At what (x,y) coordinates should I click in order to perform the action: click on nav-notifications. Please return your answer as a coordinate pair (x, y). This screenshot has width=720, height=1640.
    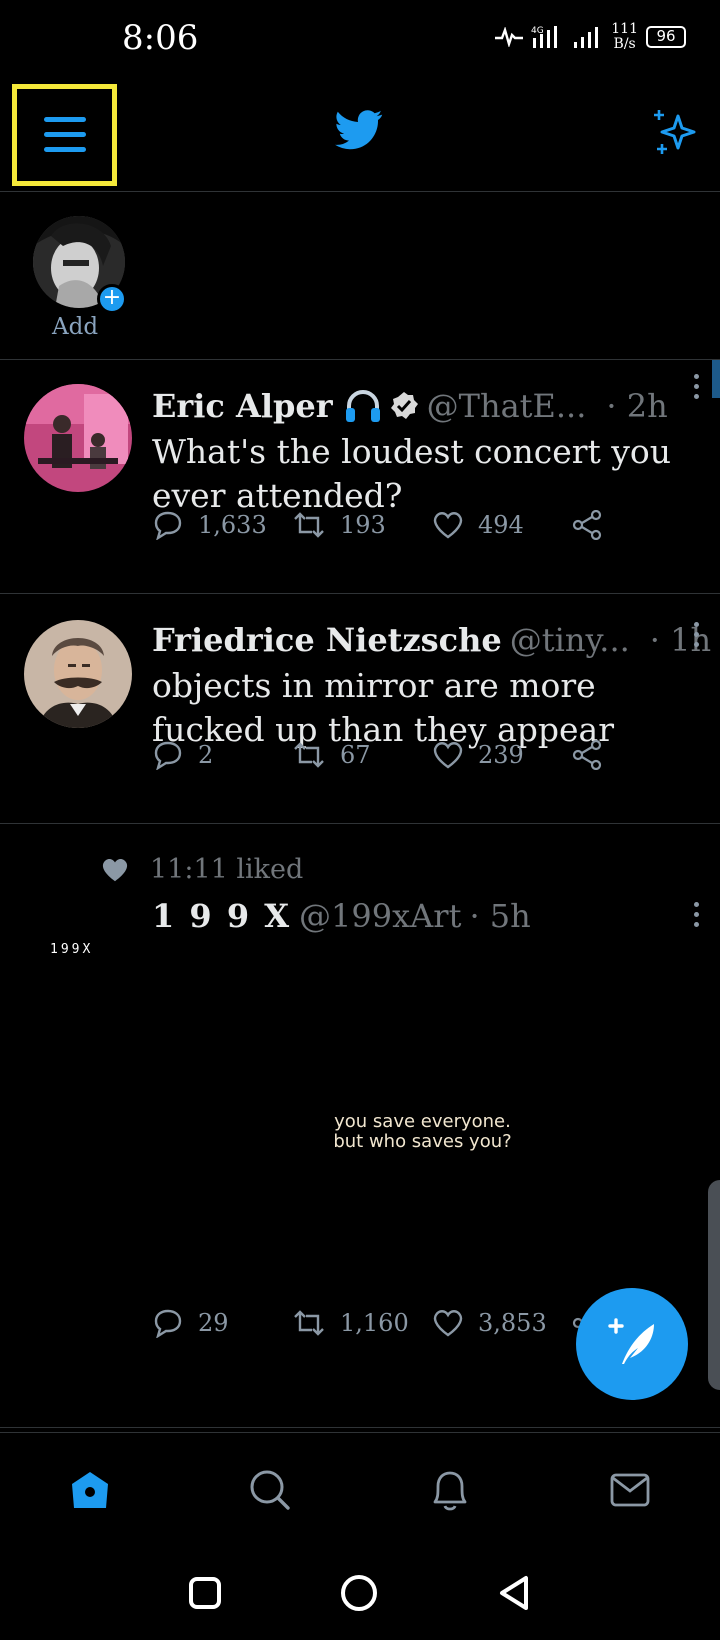
    Looking at the image, I should click on (450, 1489).